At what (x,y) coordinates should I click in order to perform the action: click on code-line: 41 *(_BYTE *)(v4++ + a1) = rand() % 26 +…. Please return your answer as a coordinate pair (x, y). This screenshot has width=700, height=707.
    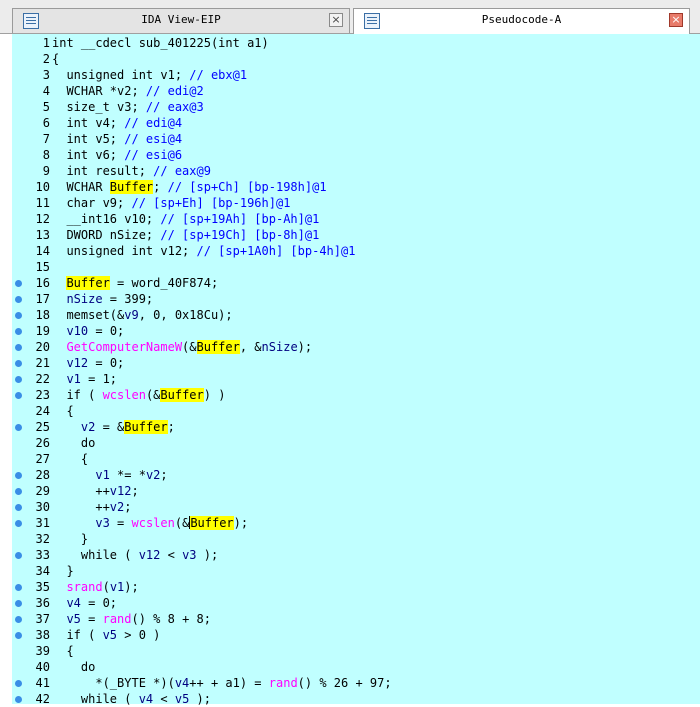
    Looking at the image, I should click on (356, 683).